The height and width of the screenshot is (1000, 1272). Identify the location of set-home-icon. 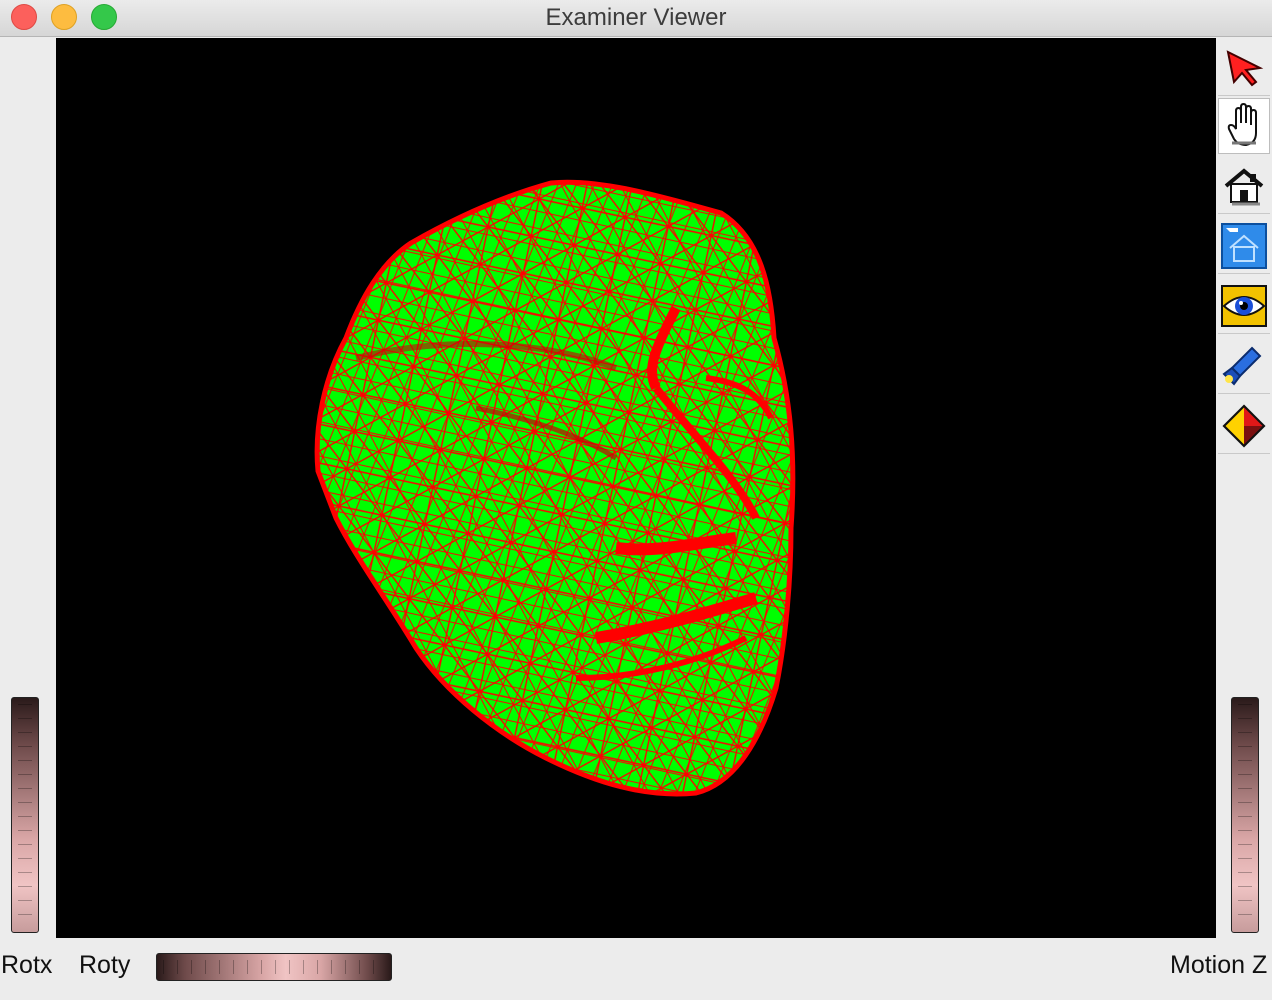
(1244, 245).